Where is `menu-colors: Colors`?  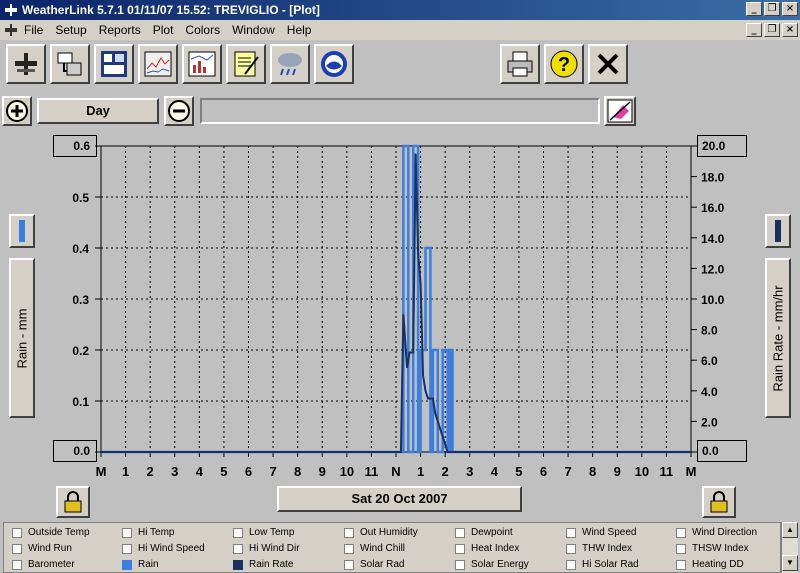
menu-colors: Colors is located at coordinates (202, 30).